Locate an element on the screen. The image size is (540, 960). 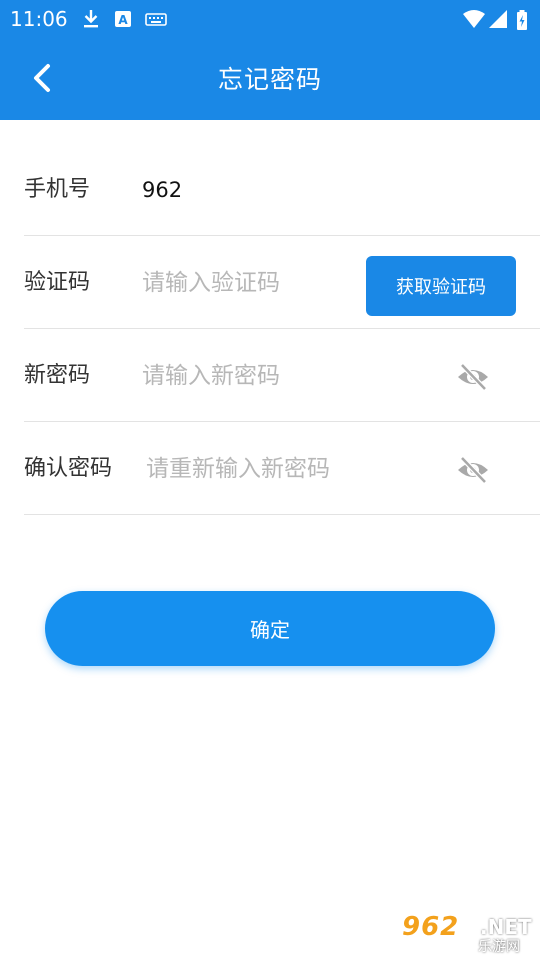
code-label: 验证码 is located at coordinates (57, 282).